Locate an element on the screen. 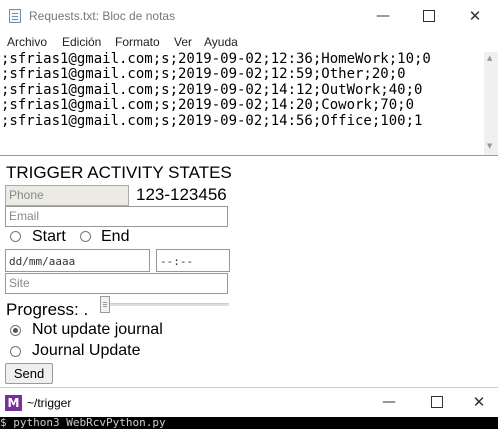  maximize-button is located at coordinates (429, 16).